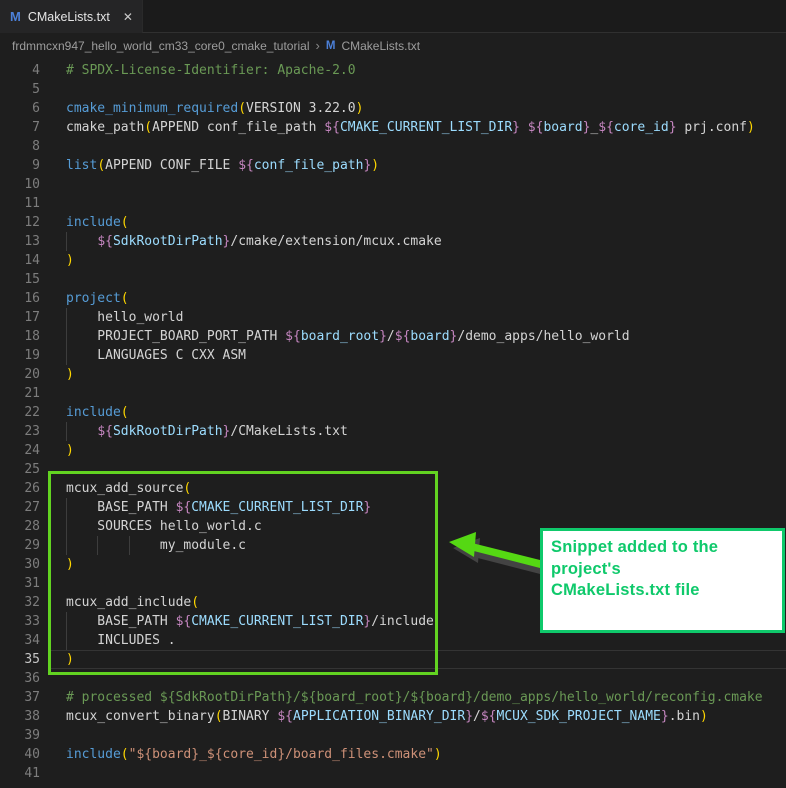 The height and width of the screenshot is (788, 786). Describe the element at coordinates (393, 355) in the screenshot. I see `code-line: 19 LANGUAGES C CXX ASM` at that location.